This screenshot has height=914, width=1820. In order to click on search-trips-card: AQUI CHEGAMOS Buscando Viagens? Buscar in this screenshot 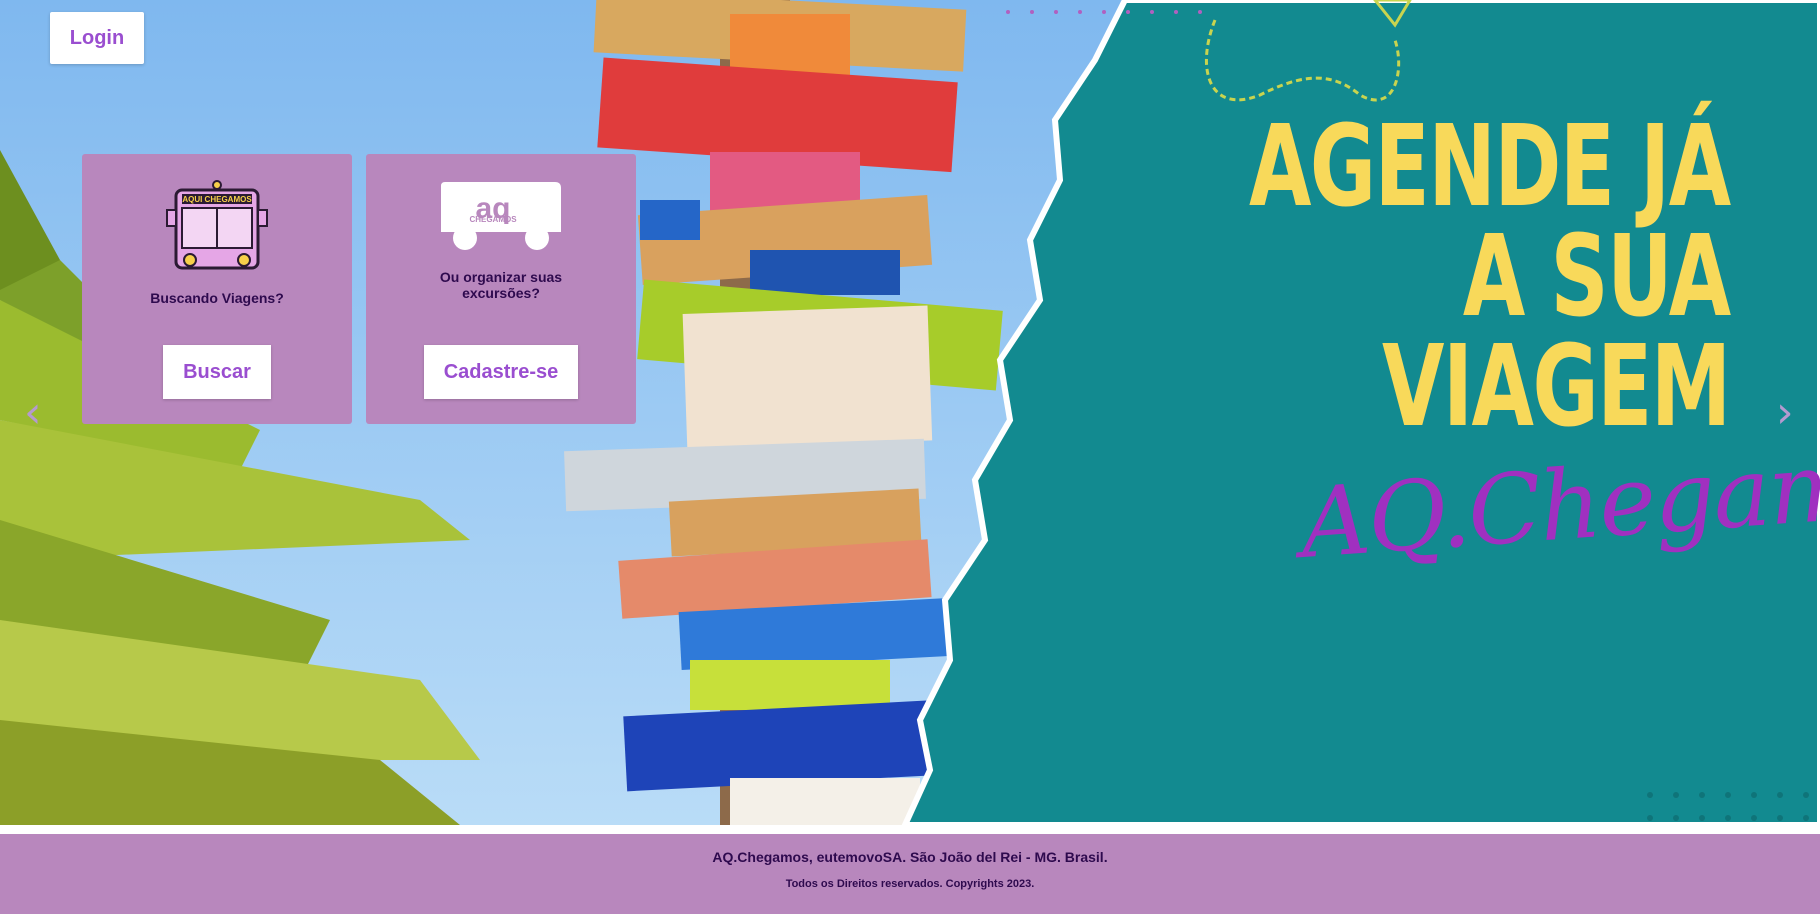, I will do `click(217, 289)`.